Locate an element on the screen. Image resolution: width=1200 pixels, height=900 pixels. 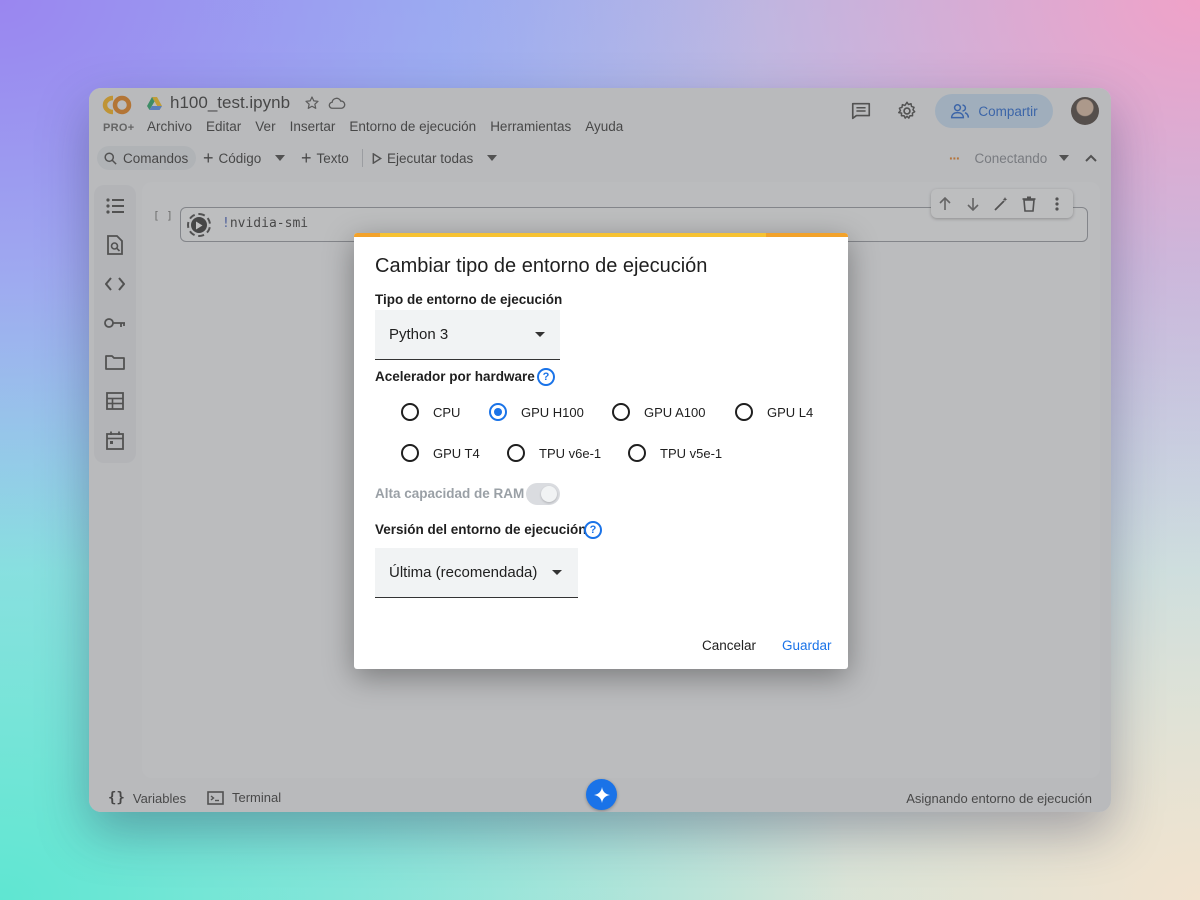
radio-gpu-h100: GPU H100 is located at coordinates (536, 412).